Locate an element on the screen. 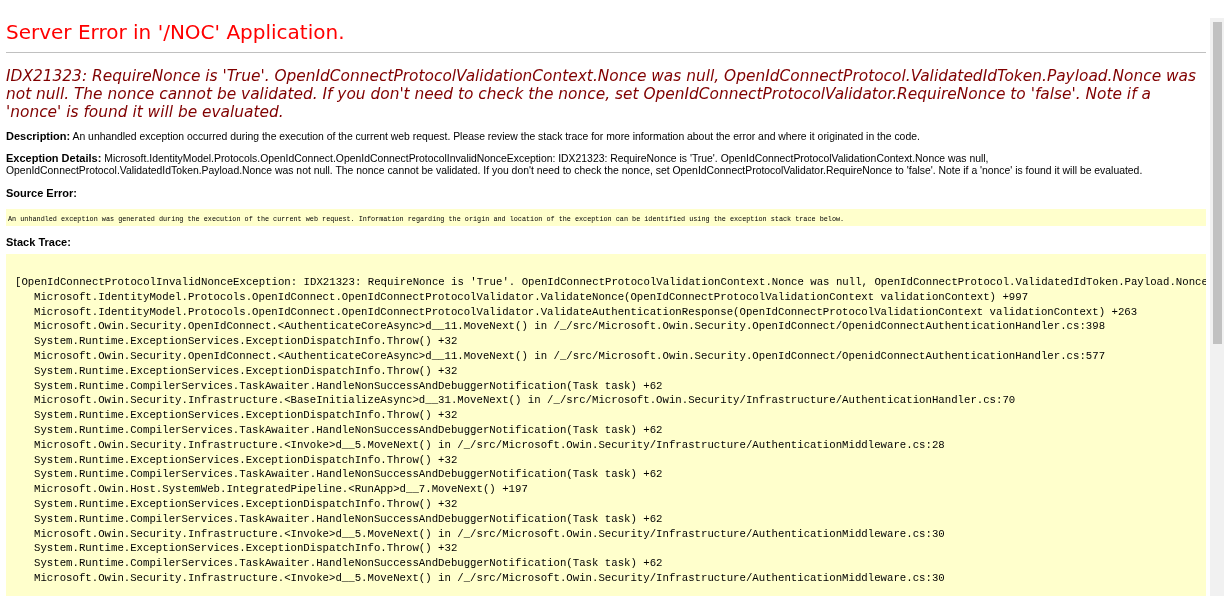 The height and width of the screenshot is (596, 1224). exception-details-text: Exception Details: Microsoft.IdentityModel.Protocols.OpenIdConnect.OpenIdConnectProtocolInvalidNonceException: IDX21323: RequireNonce is 'True'. OpenIdConnectProtocolValidationContext.Nonce was null, OpenIdConnectProtocol.ValidatedIdToken.Payload.Nonce was not null. The nonce cannot be validated. If you don't need to check the nonce, set OpenIdConnectProtocolValidator.RequireNonce to 'false'. Note if a 'nonce' is found it will be evaluated. is located at coordinates (575, 164).